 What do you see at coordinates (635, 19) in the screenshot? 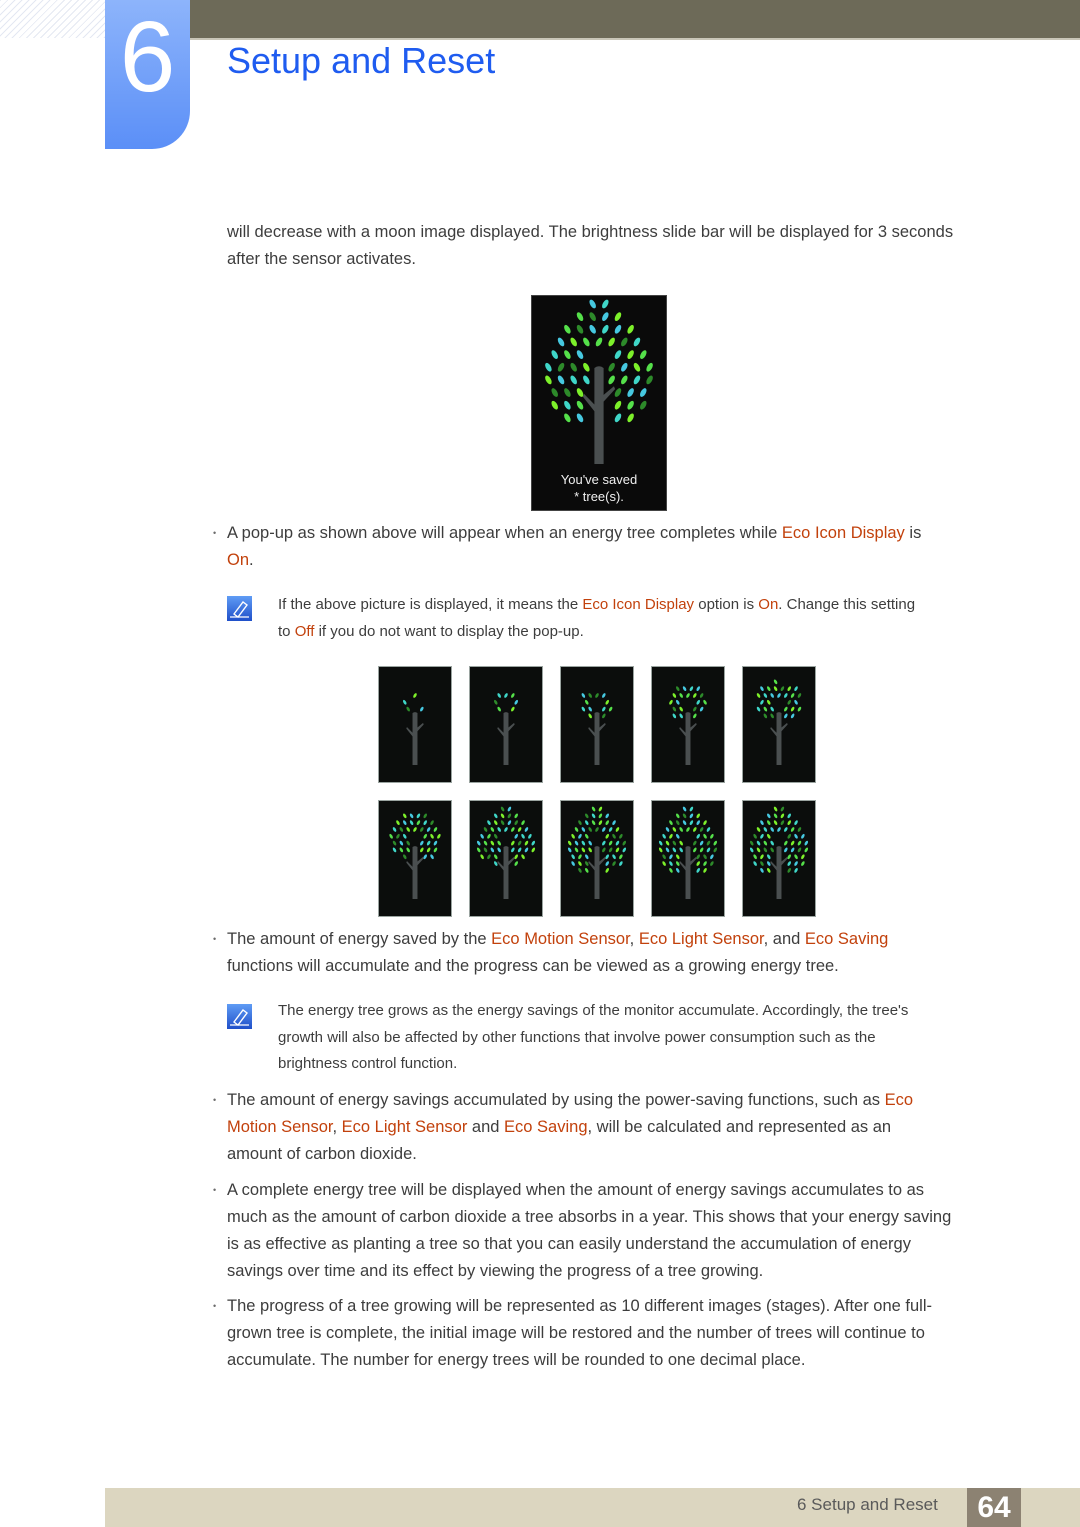
I see `header-bar` at bounding box center [635, 19].